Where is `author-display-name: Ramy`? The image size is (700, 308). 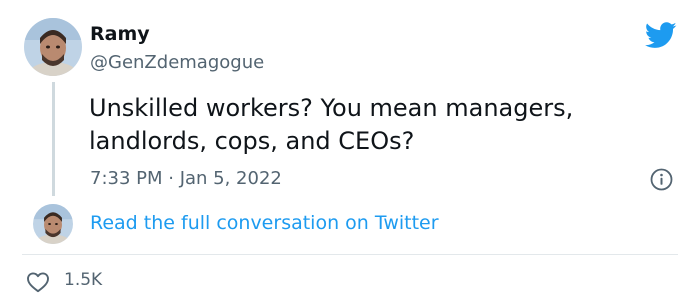 author-display-name: Ramy is located at coordinates (120, 34).